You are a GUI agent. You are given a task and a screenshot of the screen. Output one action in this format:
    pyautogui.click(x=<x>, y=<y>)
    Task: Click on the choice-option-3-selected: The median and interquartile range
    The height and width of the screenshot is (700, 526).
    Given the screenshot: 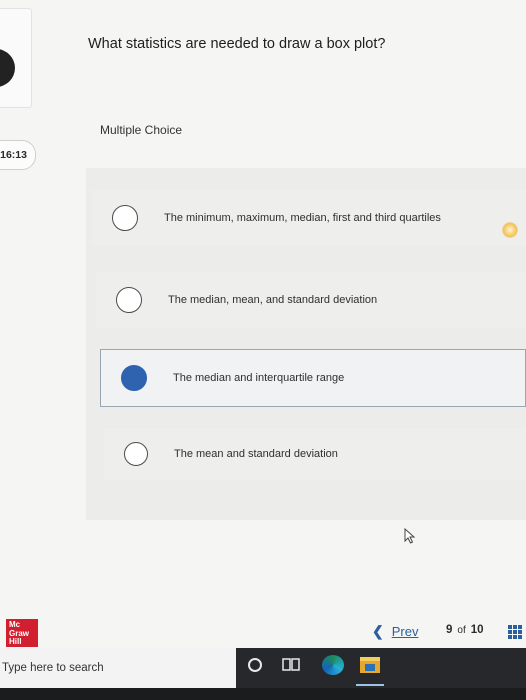 What is the action you would take?
    pyautogui.click(x=313, y=378)
    